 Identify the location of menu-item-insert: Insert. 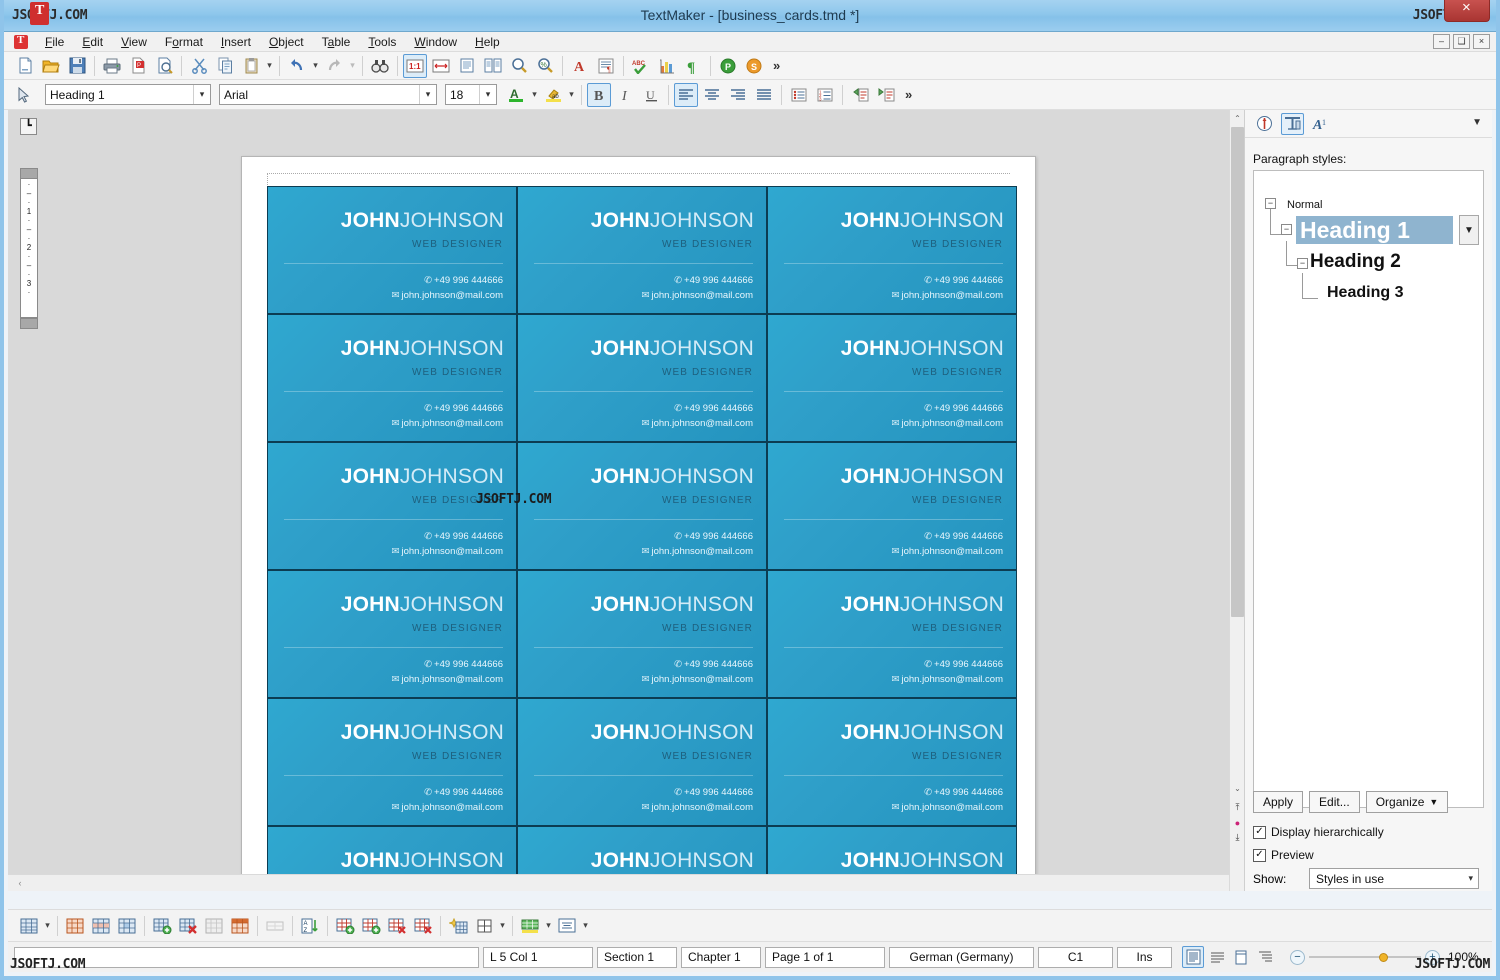
(236, 42).